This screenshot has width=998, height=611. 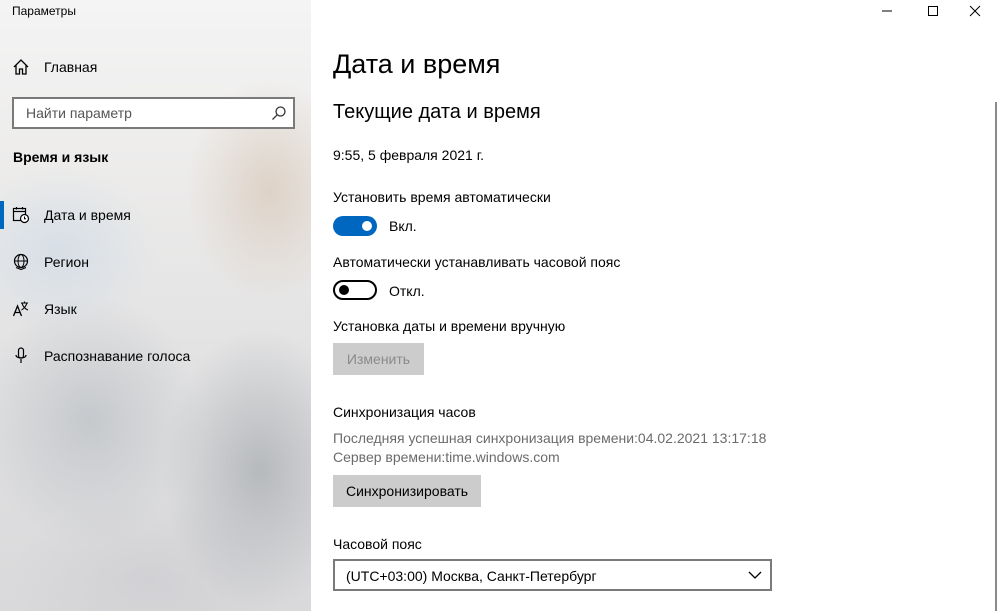 I want to click on active-indicator, so click(x=2, y=215).